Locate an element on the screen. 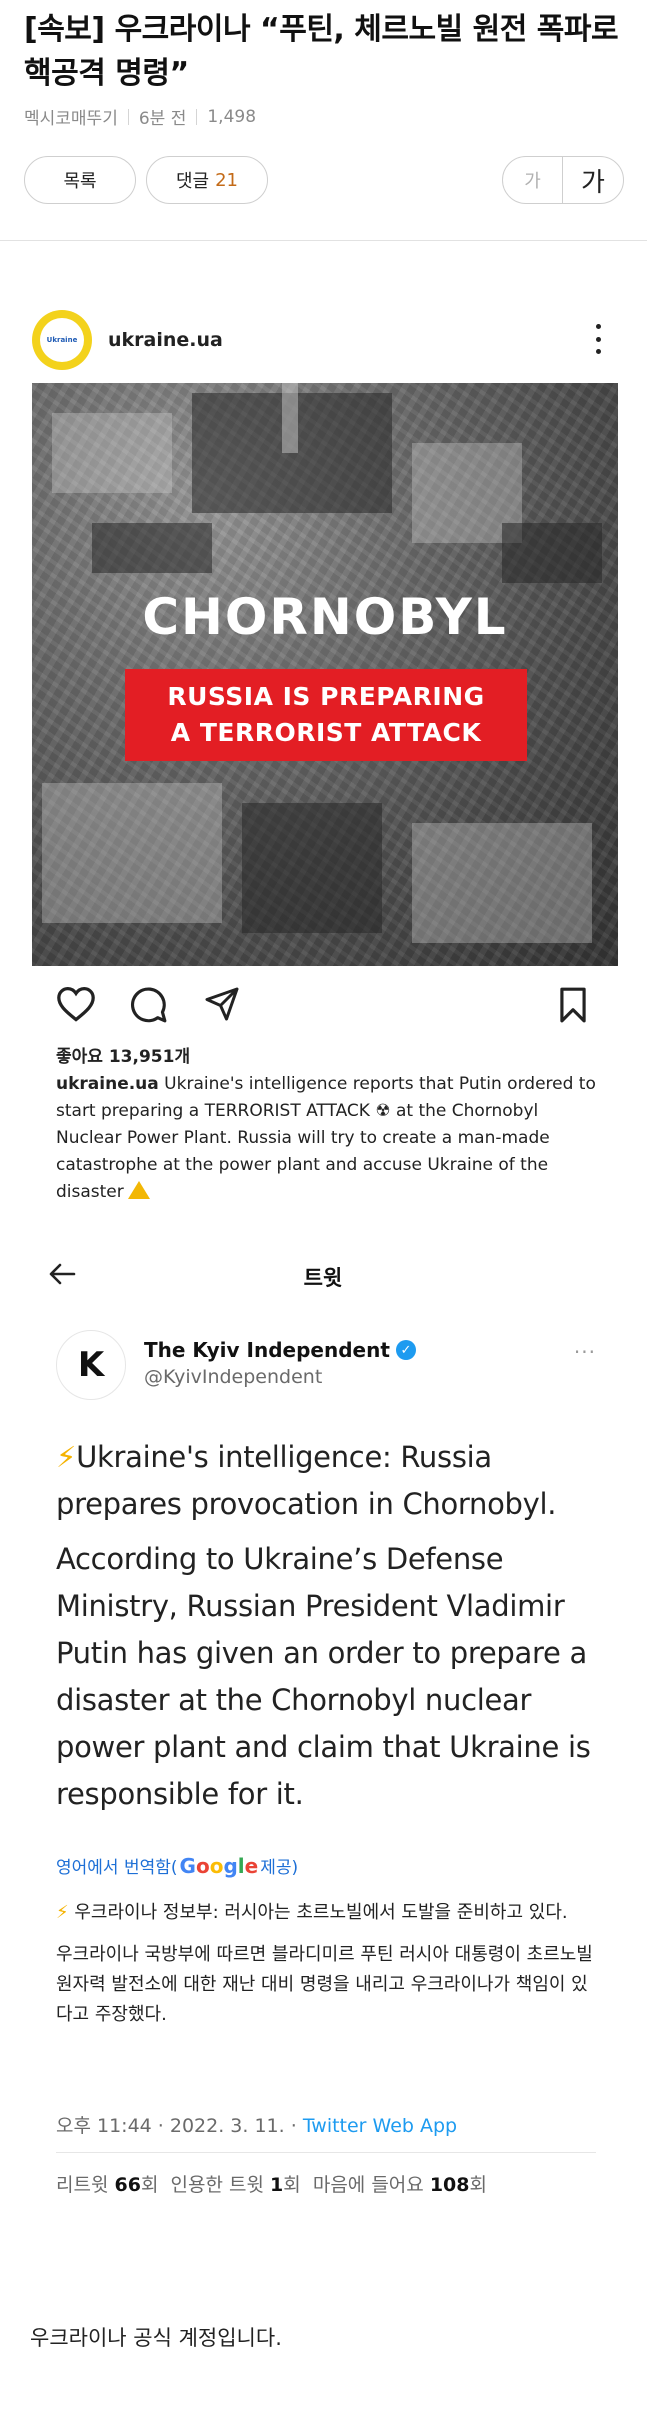 The width and height of the screenshot is (647, 2424). instagram-avatar: Ukraine is located at coordinates (62, 340).